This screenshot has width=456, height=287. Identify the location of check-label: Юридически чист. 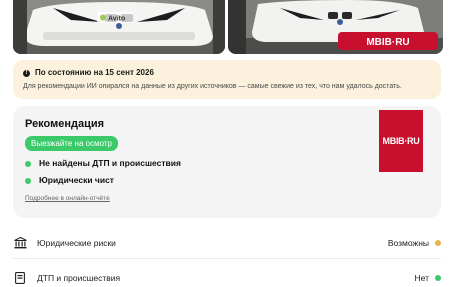
(76, 180).